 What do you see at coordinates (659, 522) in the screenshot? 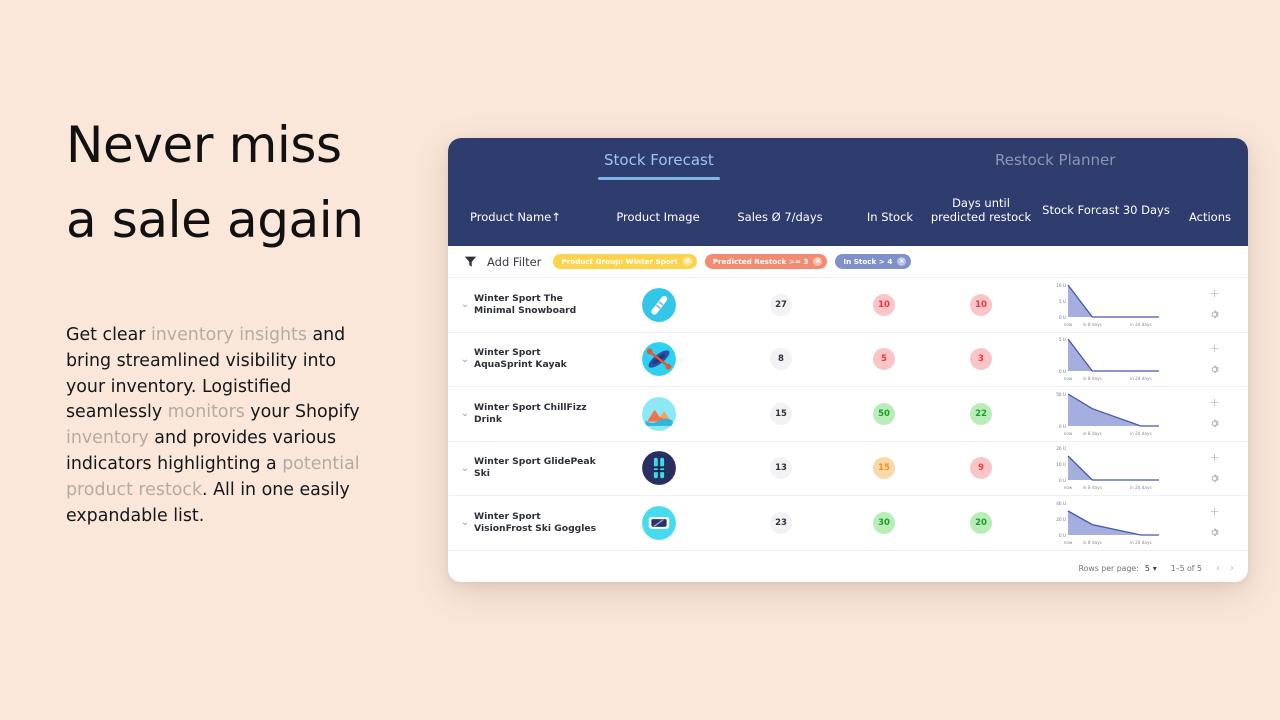
I see `goggles-icon` at bounding box center [659, 522].